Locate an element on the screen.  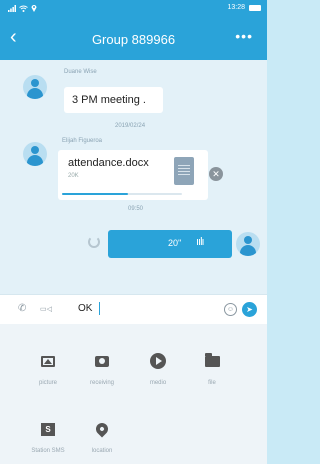
sms-icon: S is located at coordinates (48, 429).